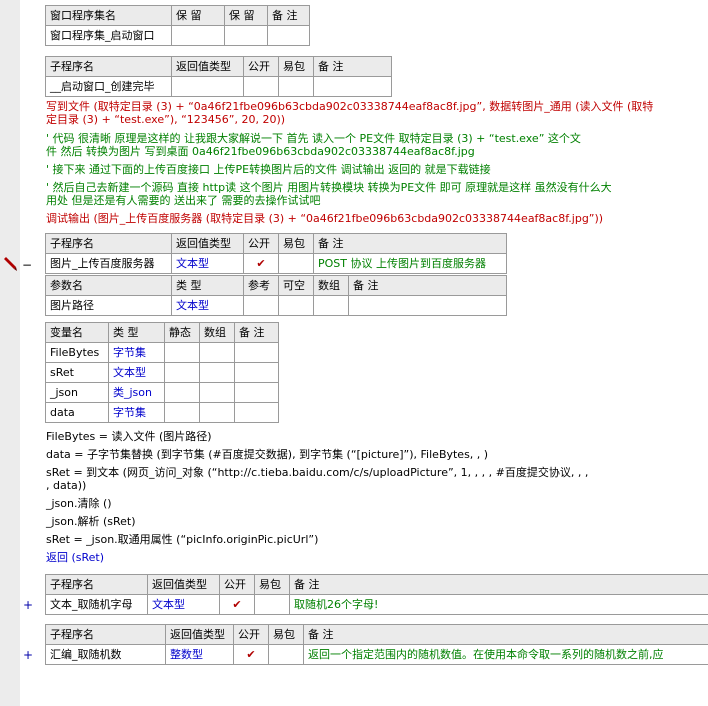 The image size is (708, 706). I want to click on table-row: __启动窗口_创建完毕, so click(218, 86).